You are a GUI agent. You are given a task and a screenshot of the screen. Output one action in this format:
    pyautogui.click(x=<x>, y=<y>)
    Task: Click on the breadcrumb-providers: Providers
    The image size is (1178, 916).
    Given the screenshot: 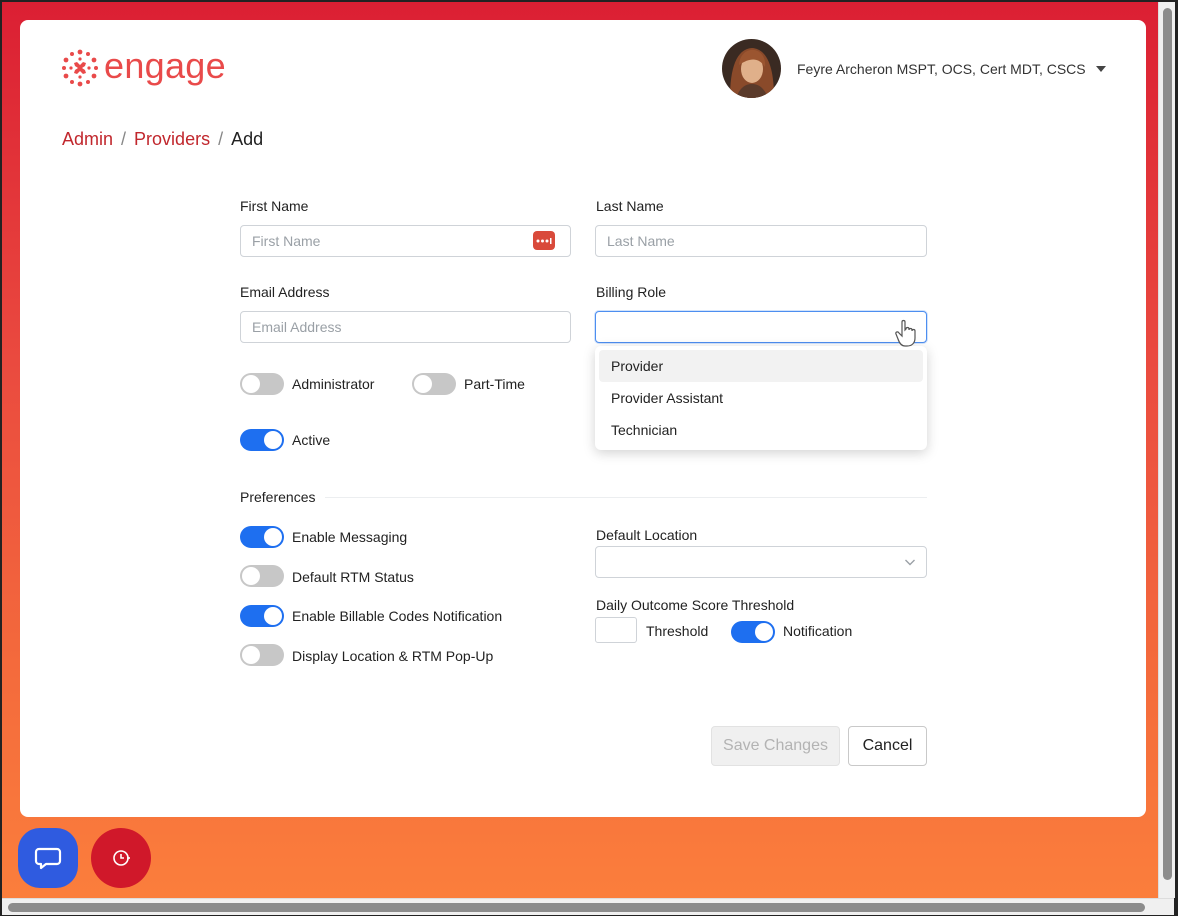 What is the action you would take?
    pyautogui.click(x=172, y=139)
    